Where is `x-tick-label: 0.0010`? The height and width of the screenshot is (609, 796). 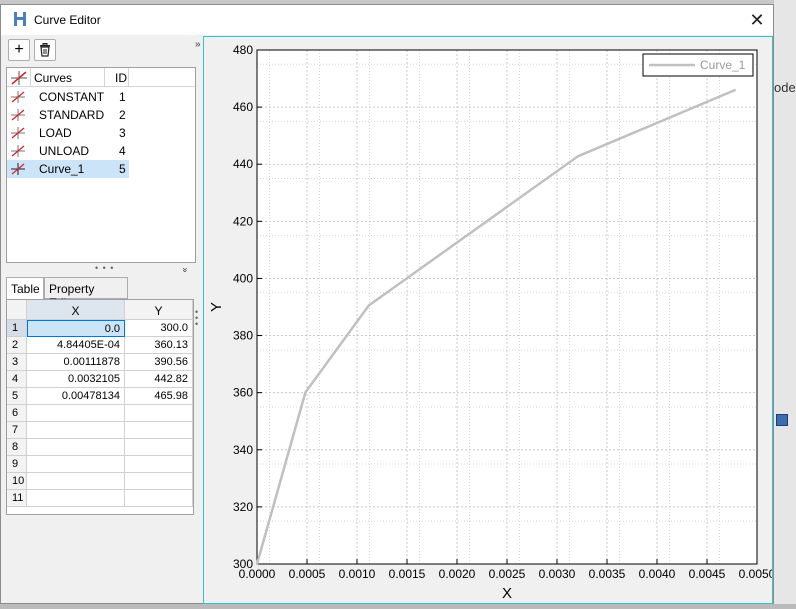 x-tick-label: 0.0010 is located at coordinates (357, 574).